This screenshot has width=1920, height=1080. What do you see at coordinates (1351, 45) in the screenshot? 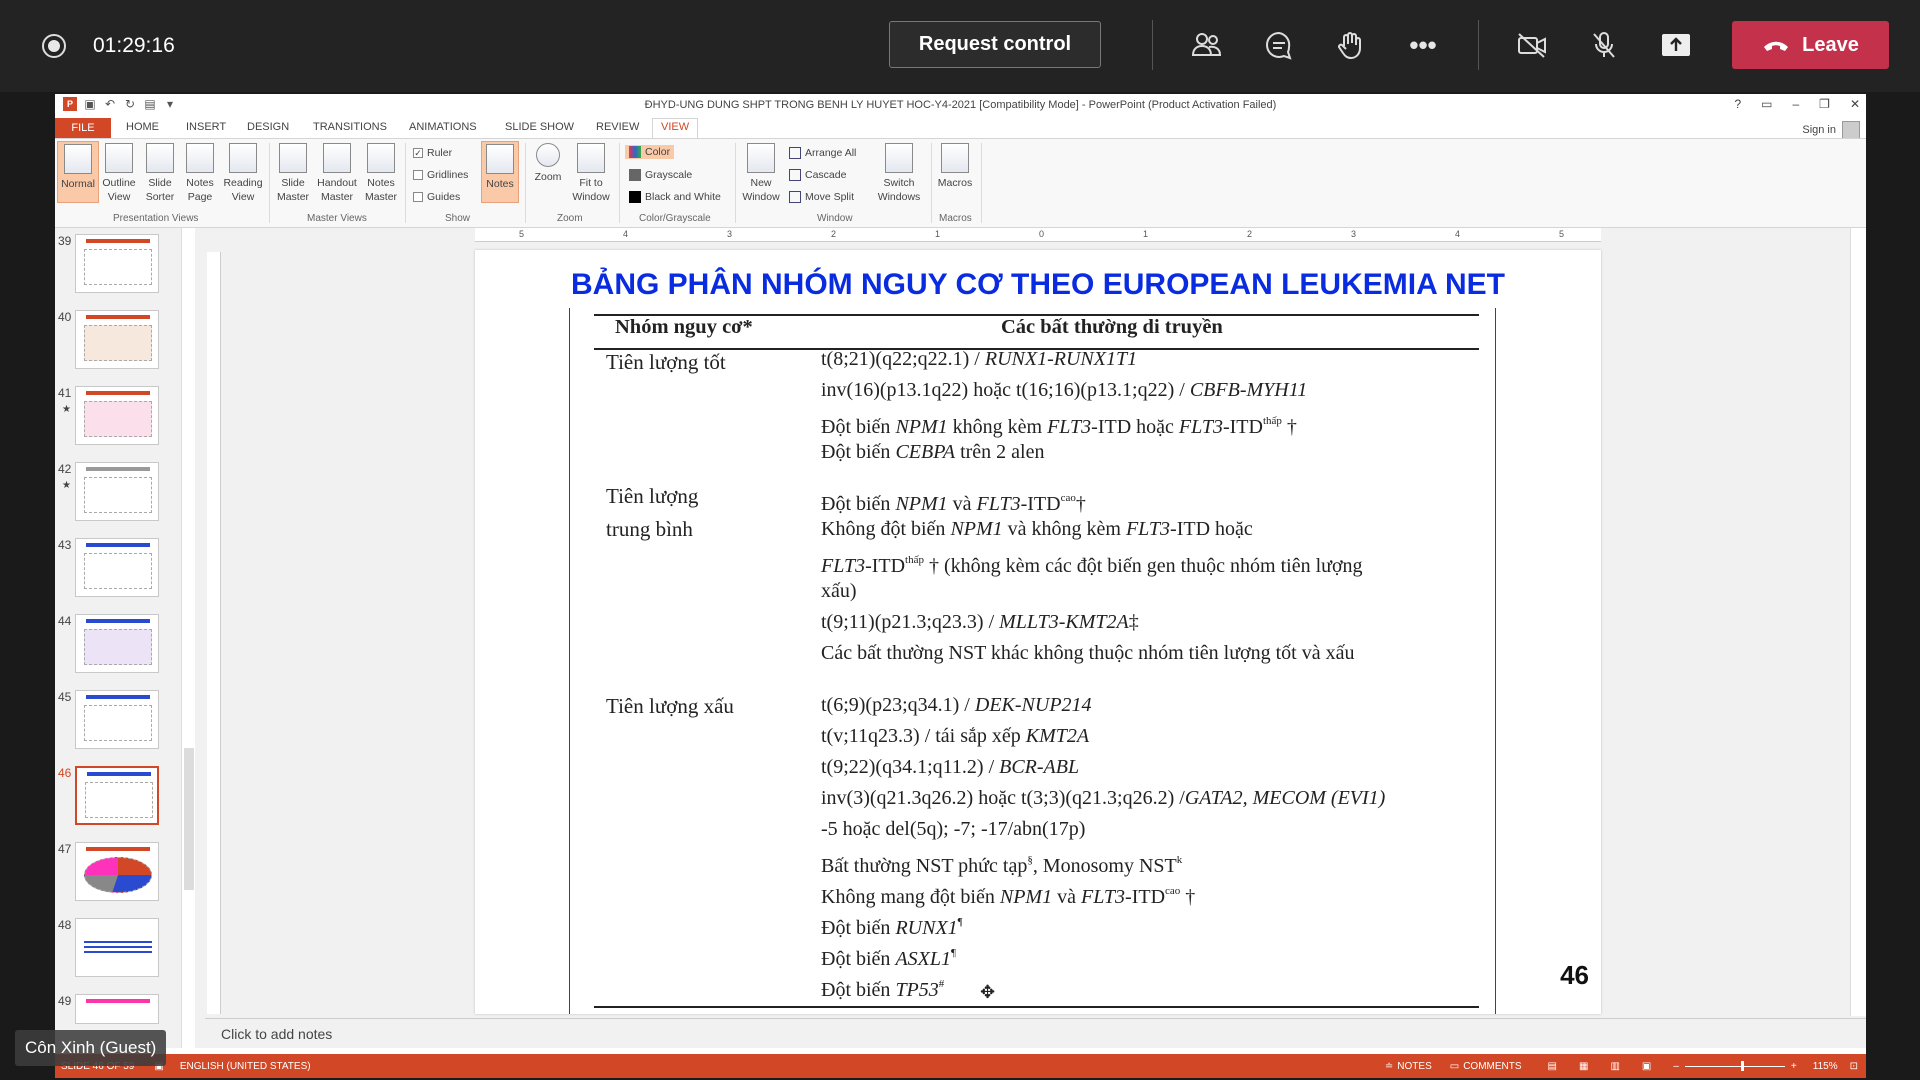
I see `raise-hand-icon` at bounding box center [1351, 45].